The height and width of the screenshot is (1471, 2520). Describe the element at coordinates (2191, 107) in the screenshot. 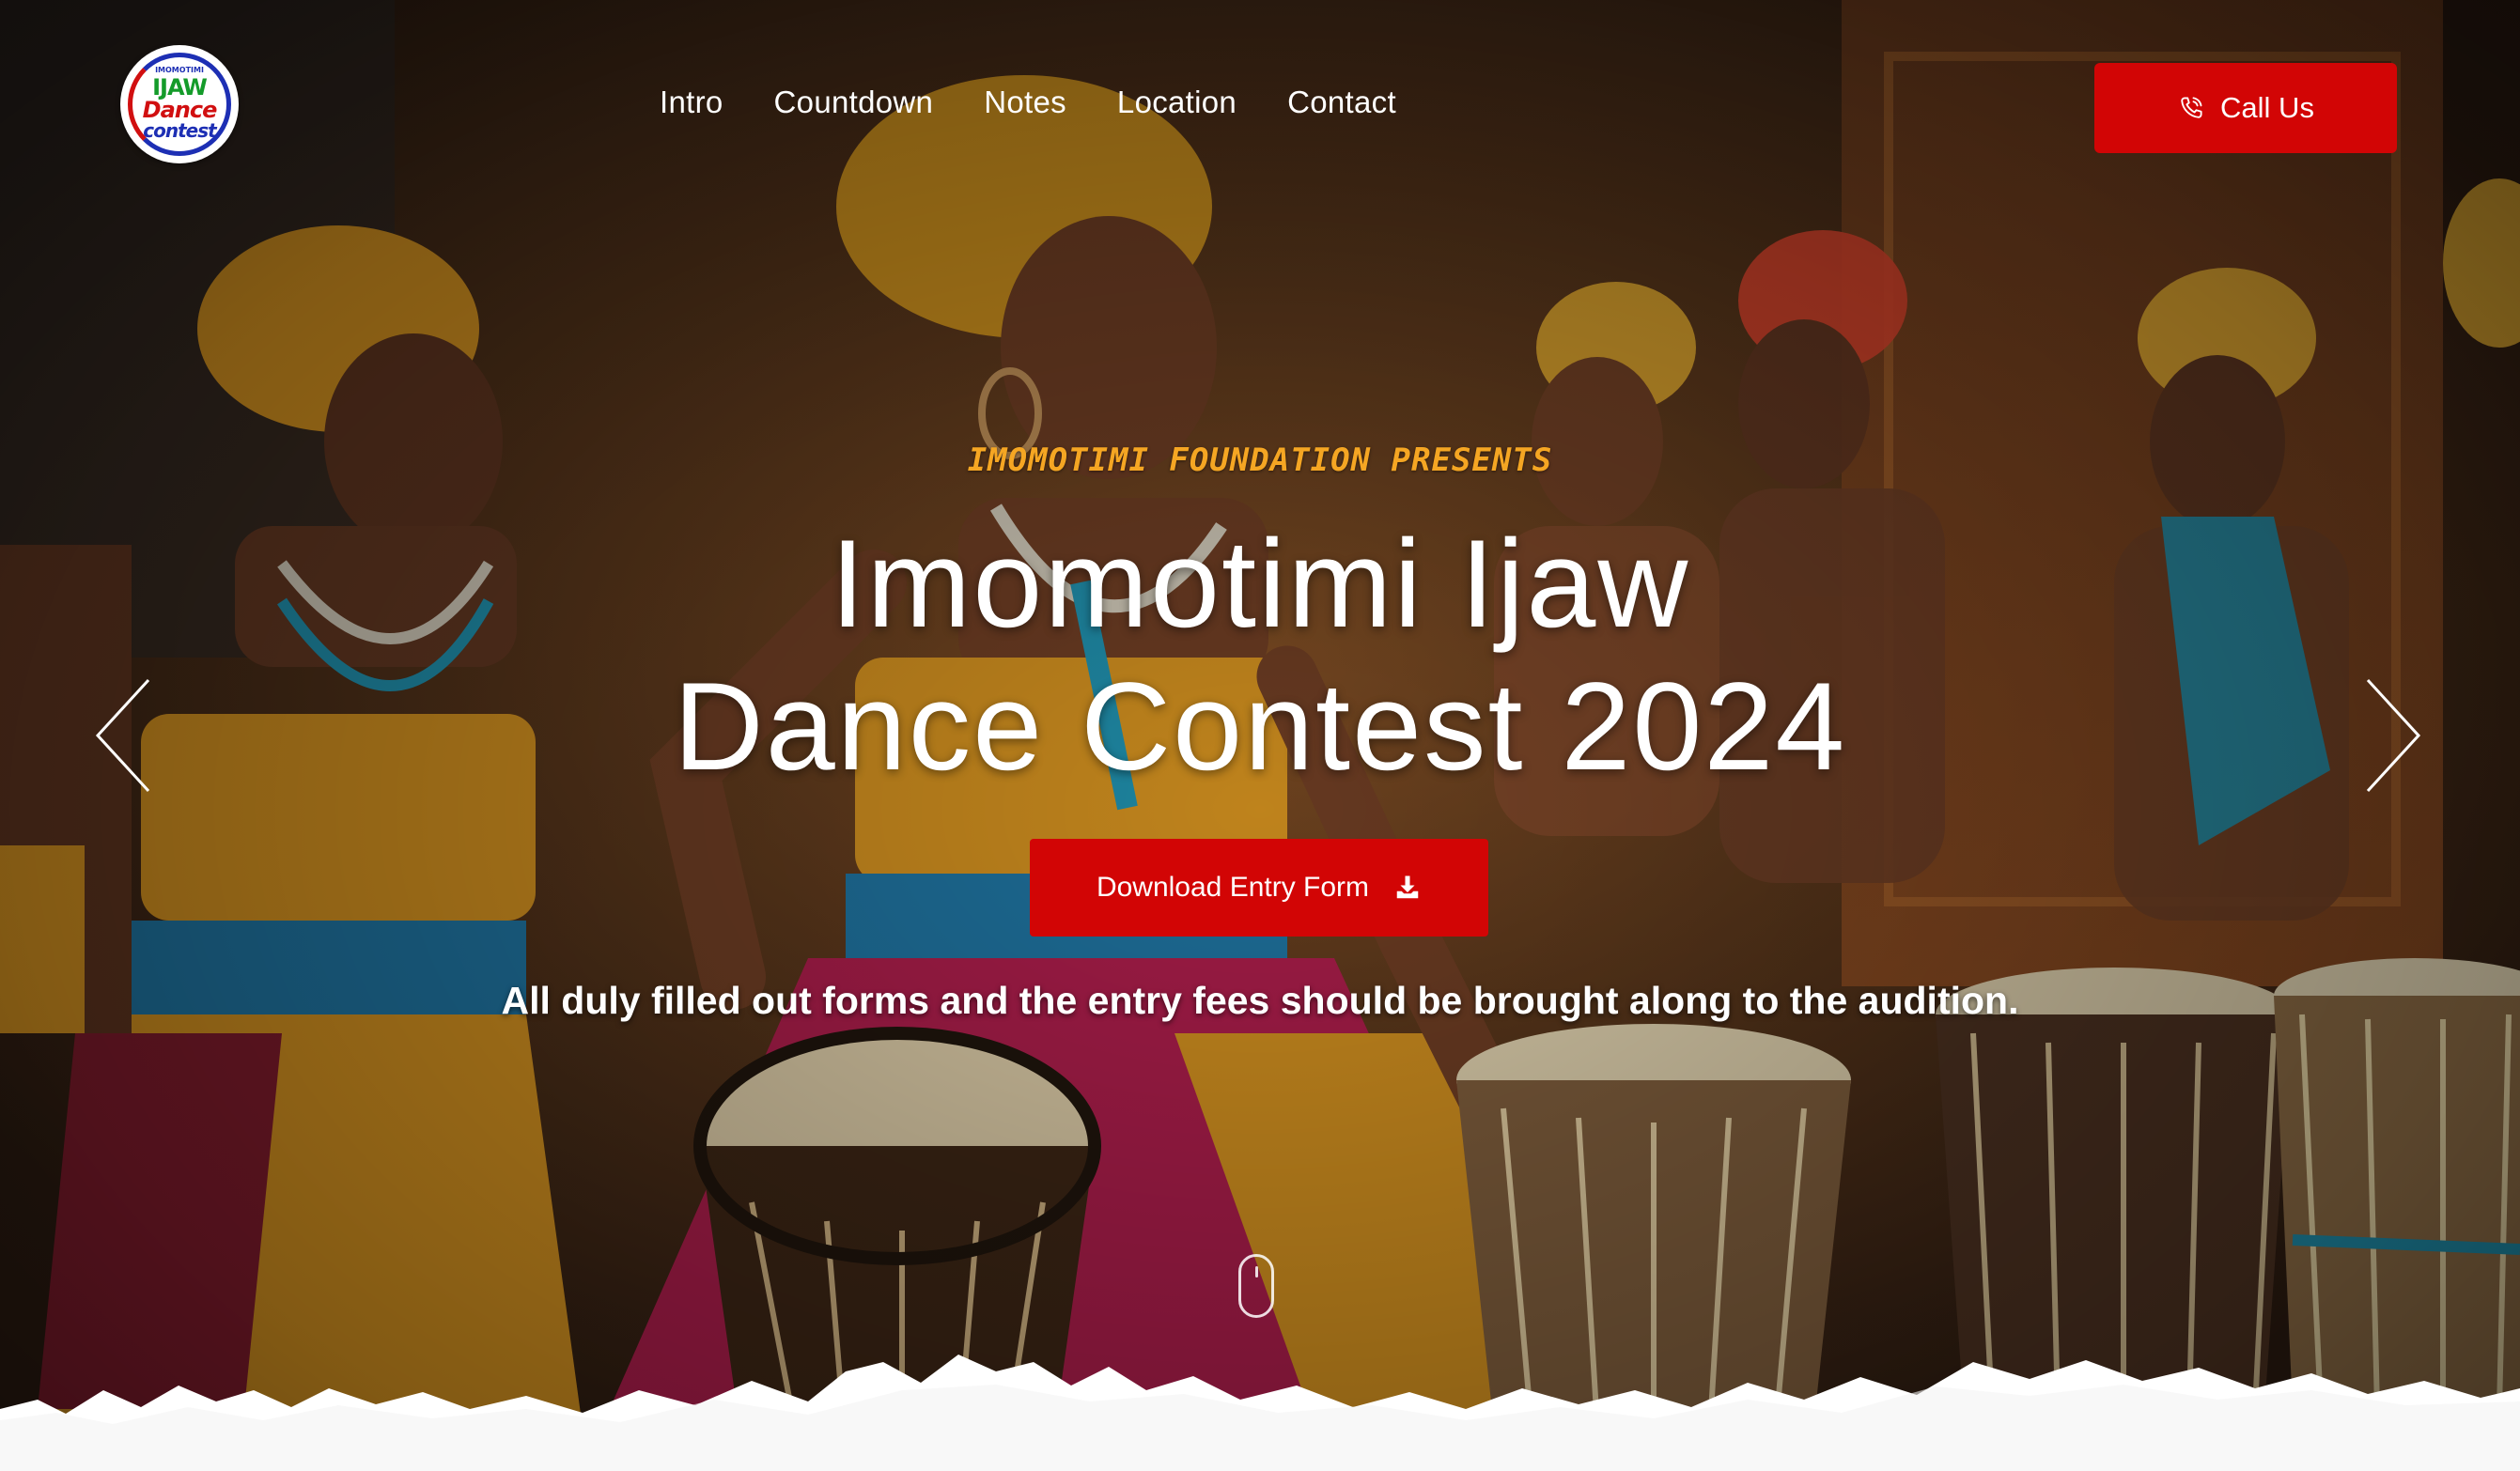

I see `phone-icon` at that location.